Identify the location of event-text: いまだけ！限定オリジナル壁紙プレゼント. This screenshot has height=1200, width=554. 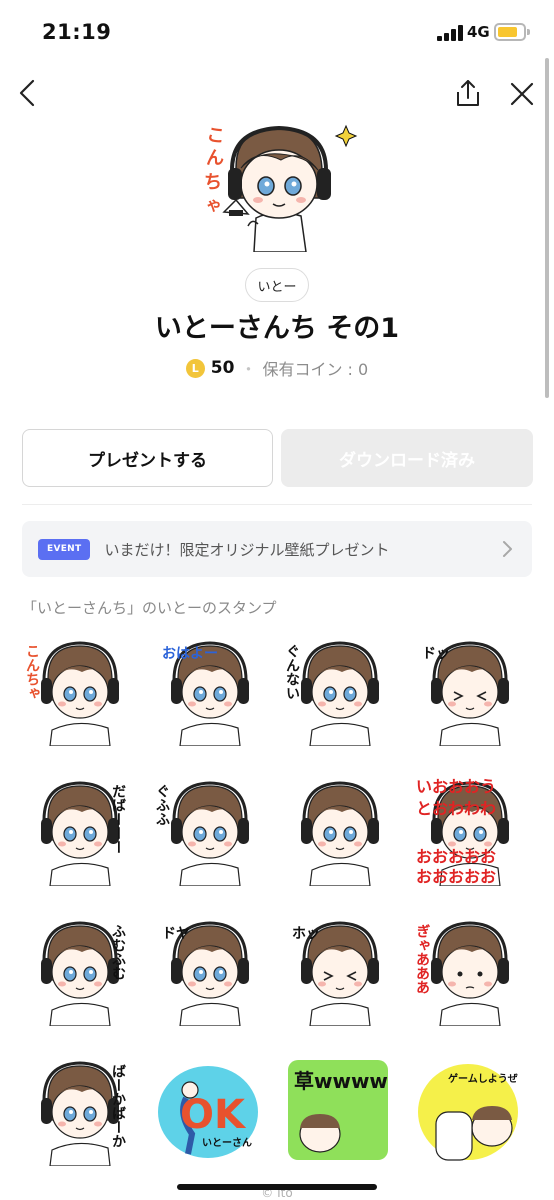
(247, 549).